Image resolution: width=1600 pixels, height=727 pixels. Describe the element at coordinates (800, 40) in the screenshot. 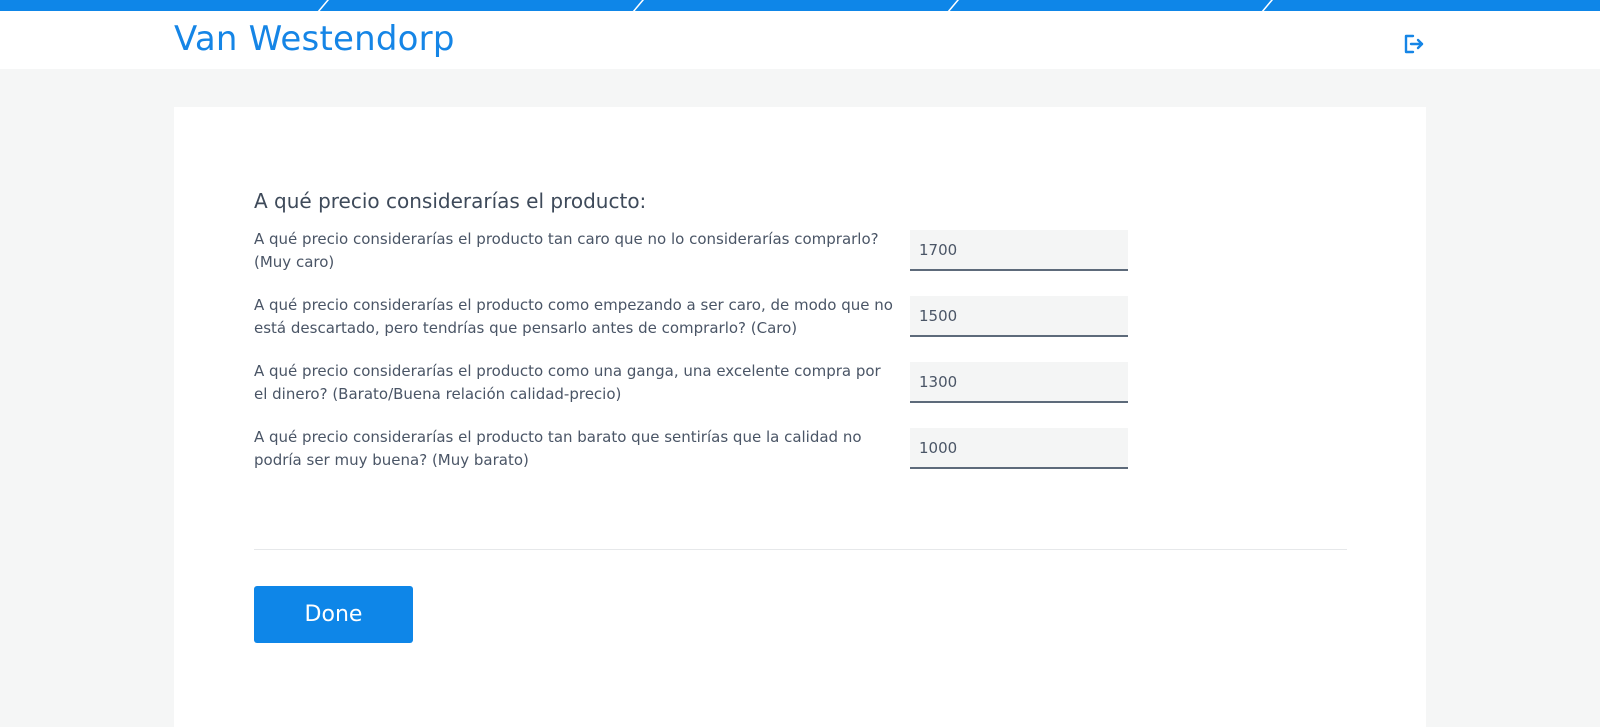

I see `header: Van Westendorp` at that location.